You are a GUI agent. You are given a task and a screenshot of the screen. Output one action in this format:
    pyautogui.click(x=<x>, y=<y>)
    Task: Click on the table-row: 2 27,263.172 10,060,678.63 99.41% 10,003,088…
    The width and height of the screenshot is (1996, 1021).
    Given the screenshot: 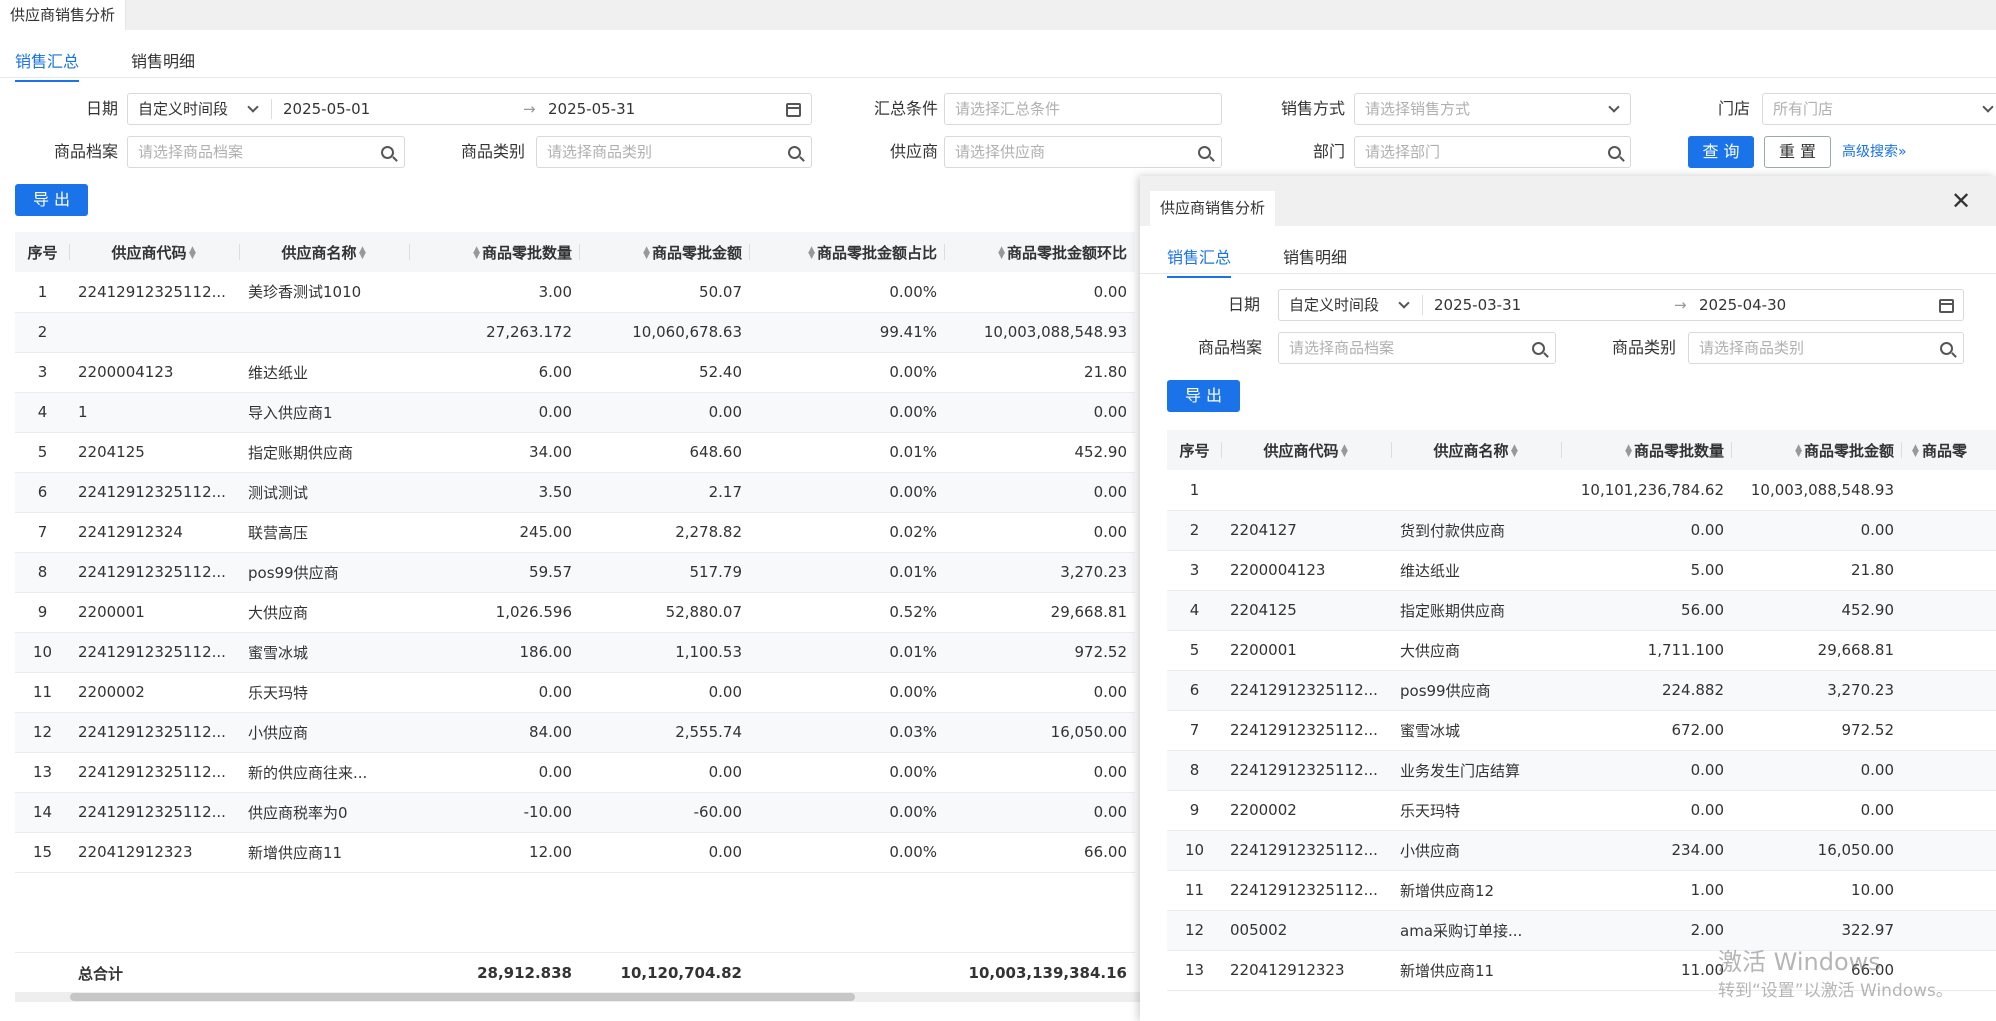 What is the action you would take?
    pyautogui.click(x=575, y=332)
    